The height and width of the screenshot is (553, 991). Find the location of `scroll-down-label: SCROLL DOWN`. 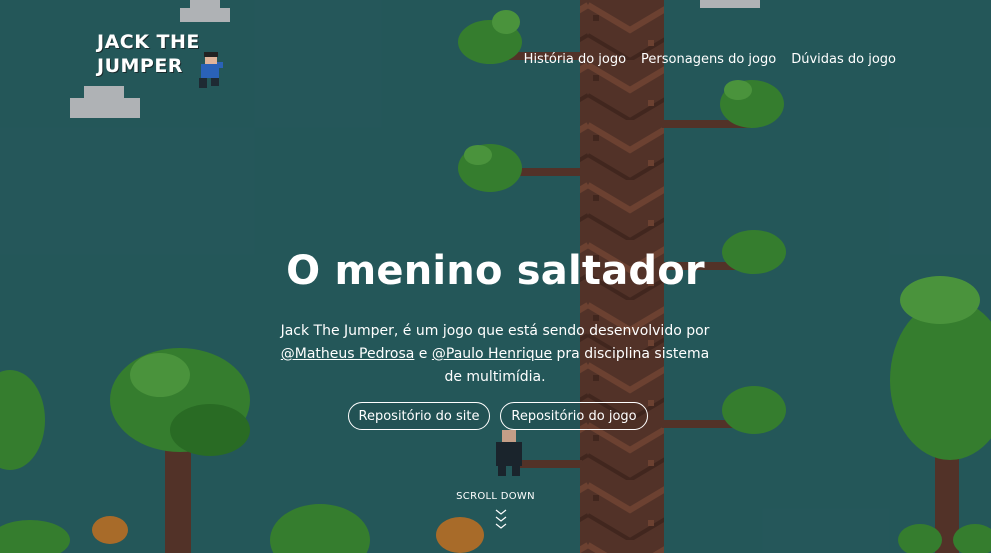

scroll-down-label: SCROLL DOWN is located at coordinates (495, 496).